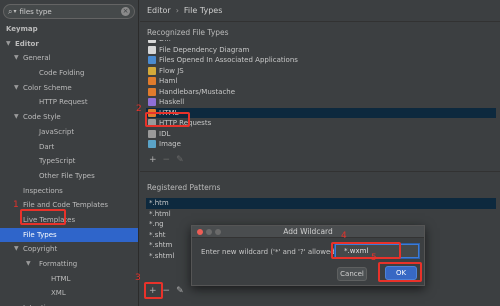 This screenshot has height=306, width=500. I want to click on window-controls, so click(209, 232).